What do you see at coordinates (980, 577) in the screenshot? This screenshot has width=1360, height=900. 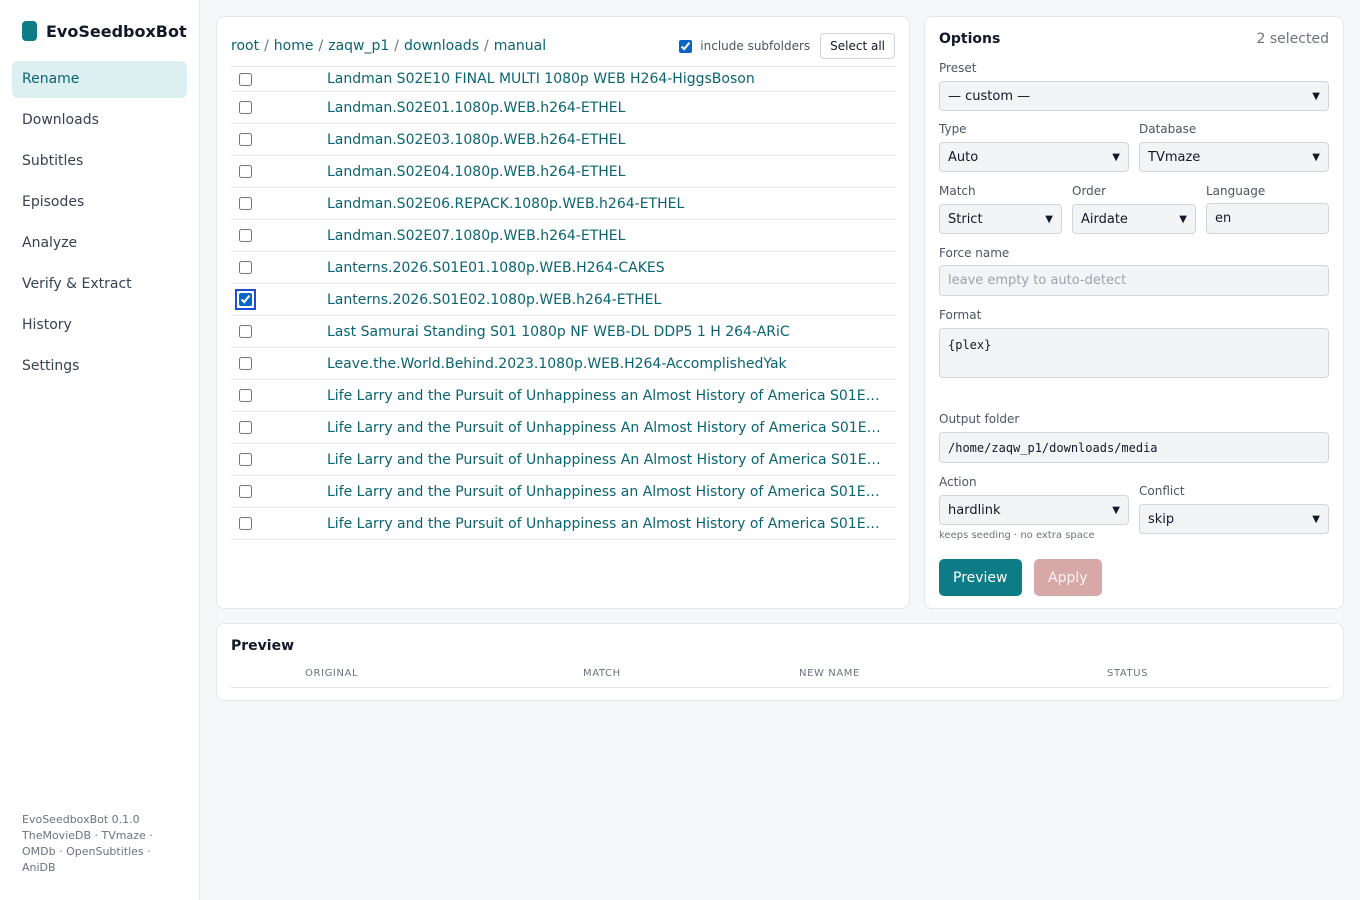 I see `preview-button: Preview` at bounding box center [980, 577].